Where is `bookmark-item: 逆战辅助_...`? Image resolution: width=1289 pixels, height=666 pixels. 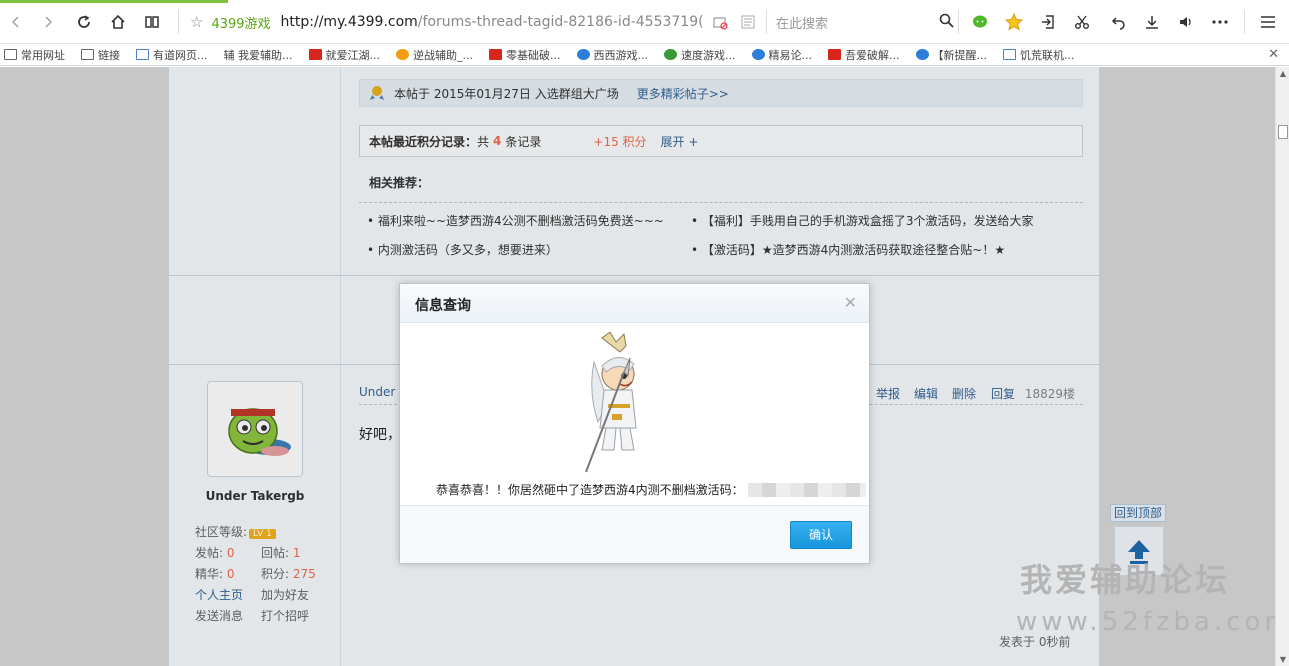
bookmark-item: 逆战辅助_... is located at coordinates (434, 55).